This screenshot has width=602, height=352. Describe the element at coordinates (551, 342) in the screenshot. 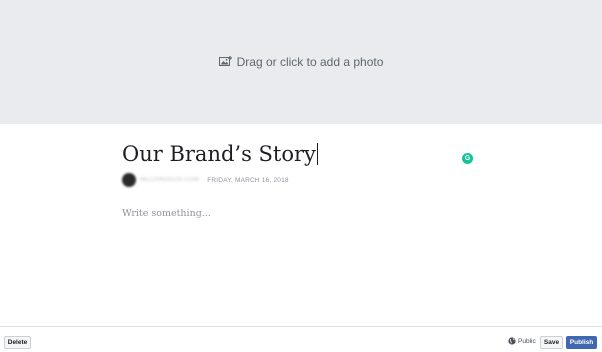

I see `save-button: Save` at that location.